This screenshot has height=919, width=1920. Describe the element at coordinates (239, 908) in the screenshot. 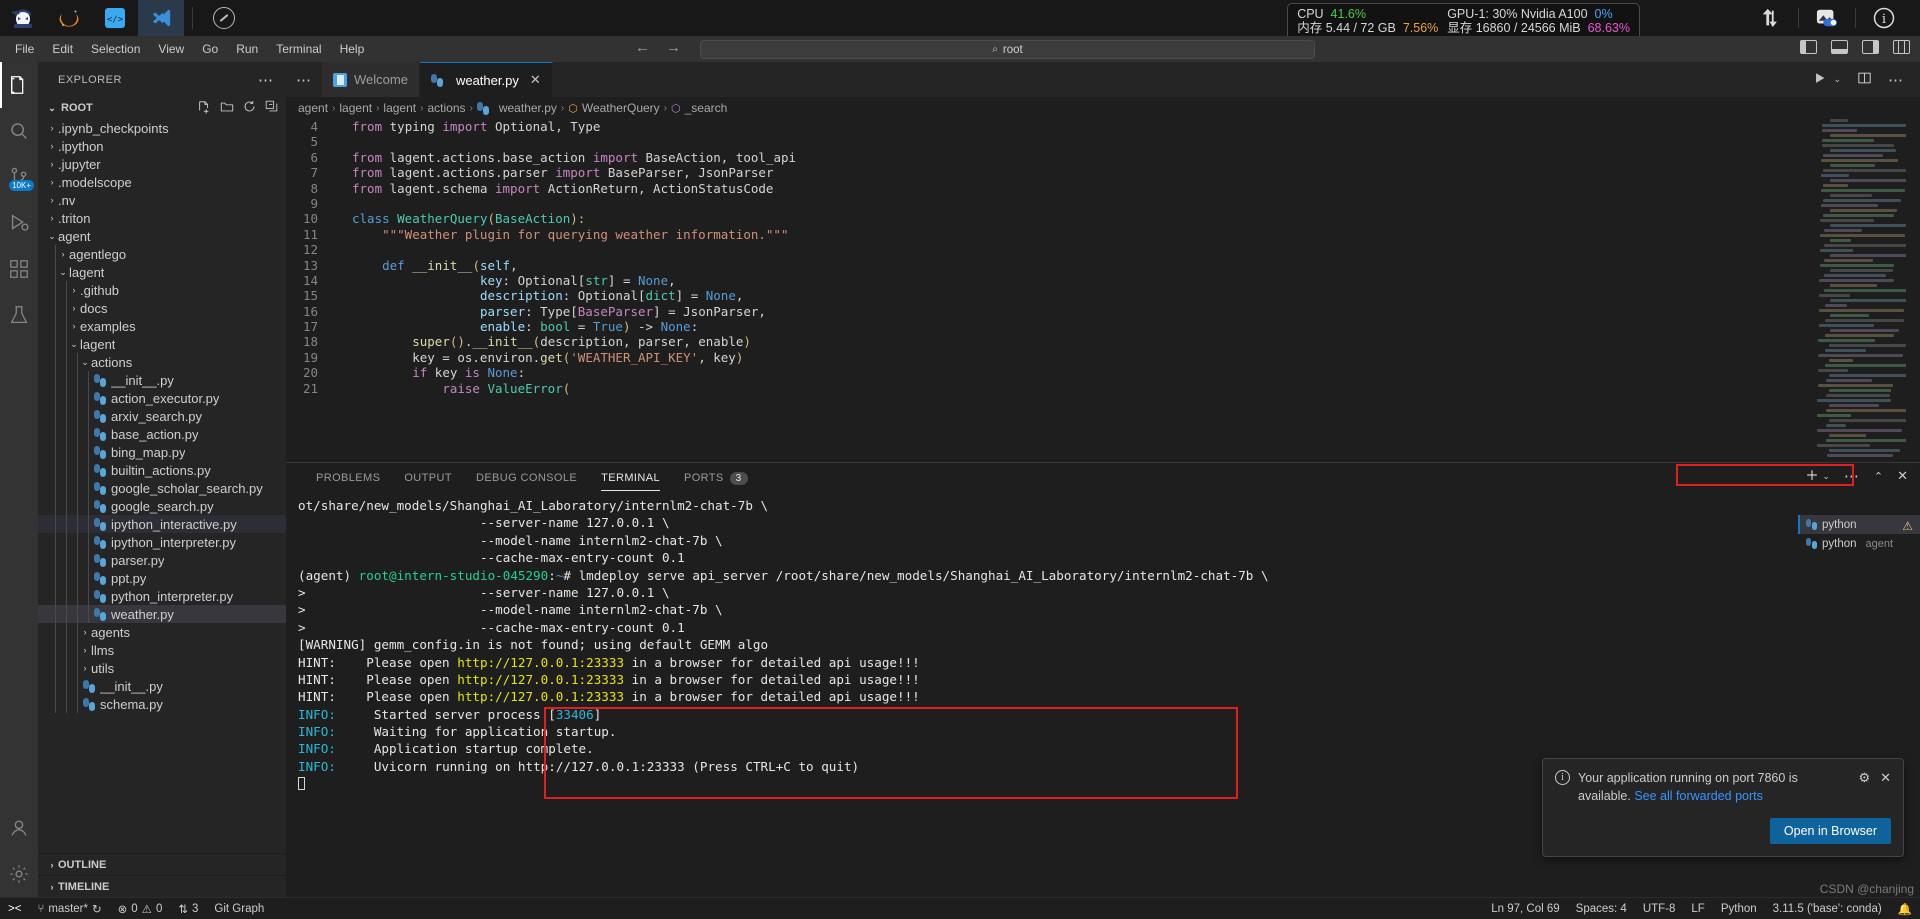

I see `git-graph-item: Git Graph` at that location.